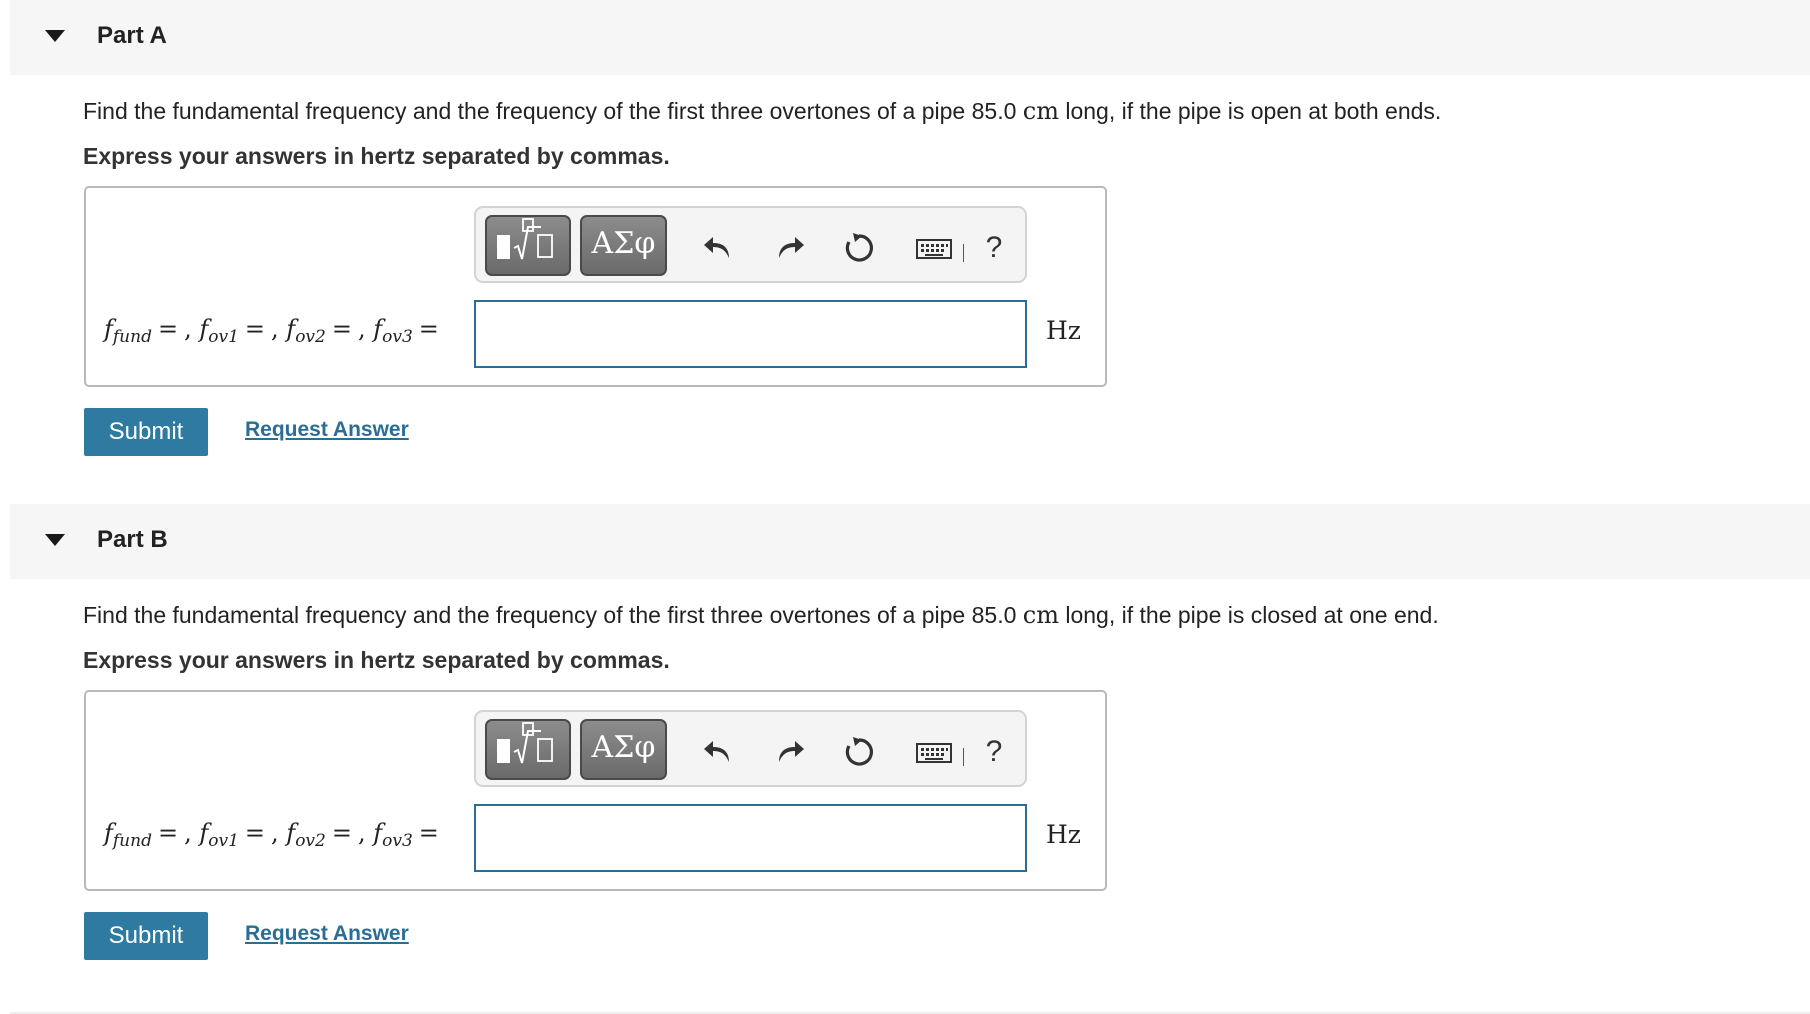  What do you see at coordinates (132, 539) in the screenshot?
I see `part-title: Part B` at bounding box center [132, 539].